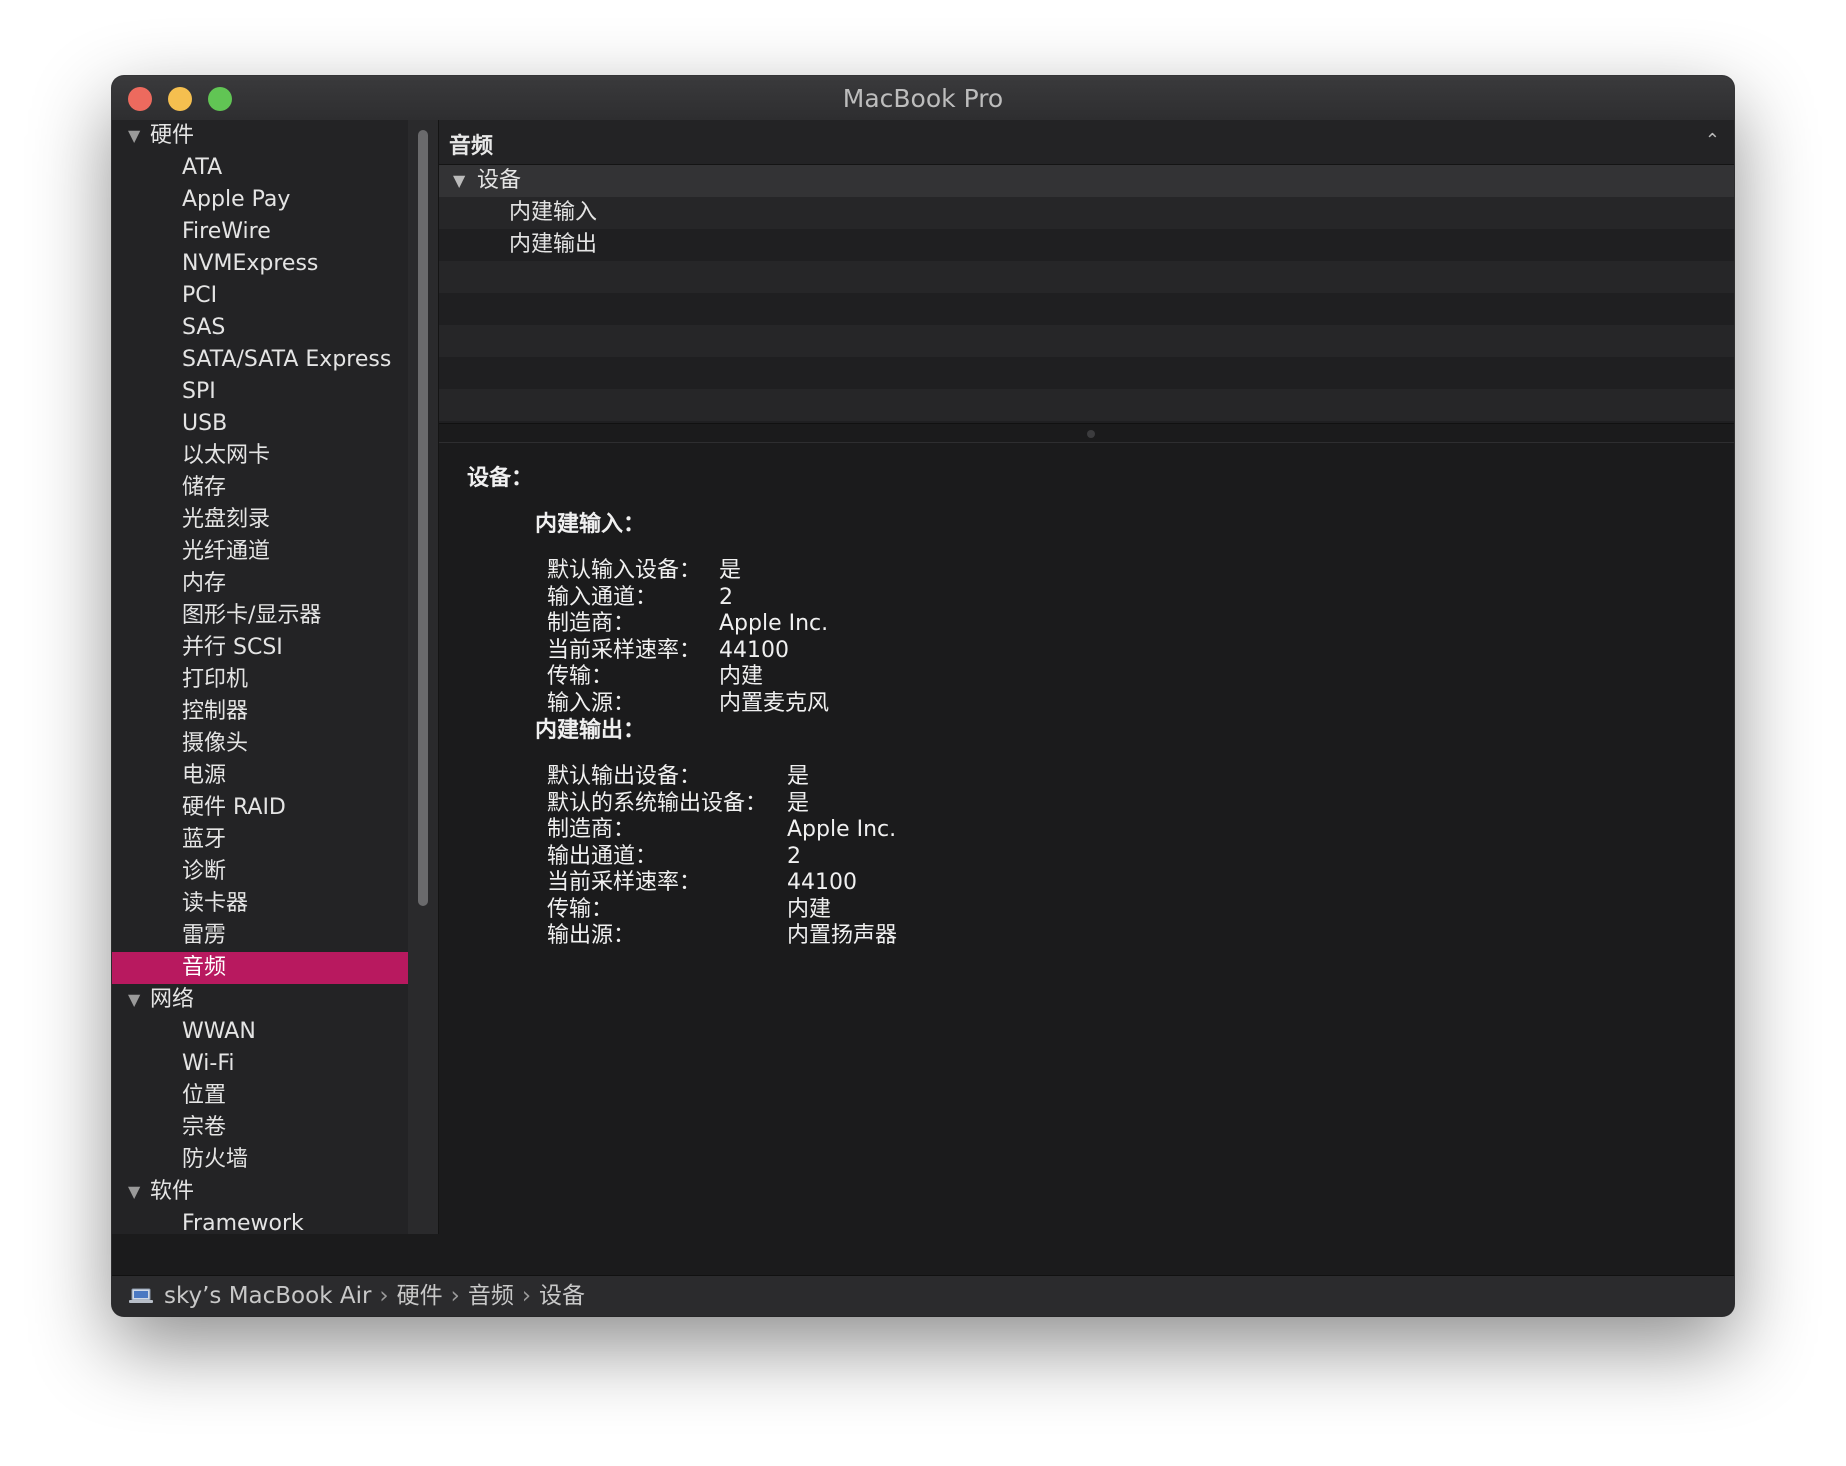 This screenshot has height=1466, width=1846. Describe the element at coordinates (260, 808) in the screenshot. I see `sidebar-item: 硬件 RAID` at that location.